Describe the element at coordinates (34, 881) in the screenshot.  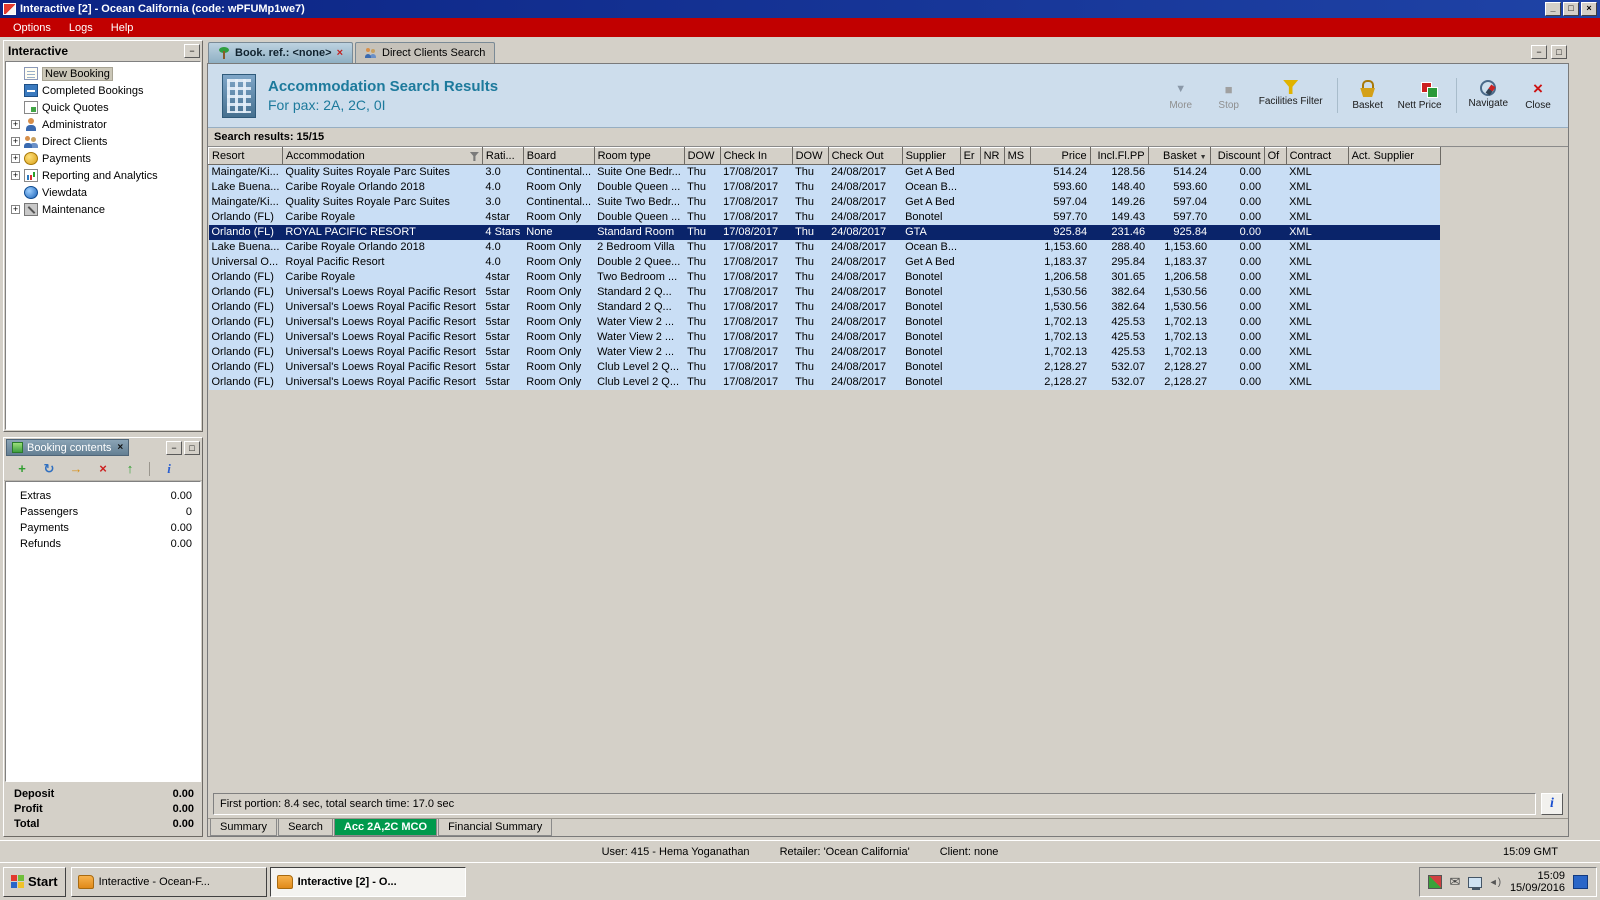
I see `start-button: Start` at that location.